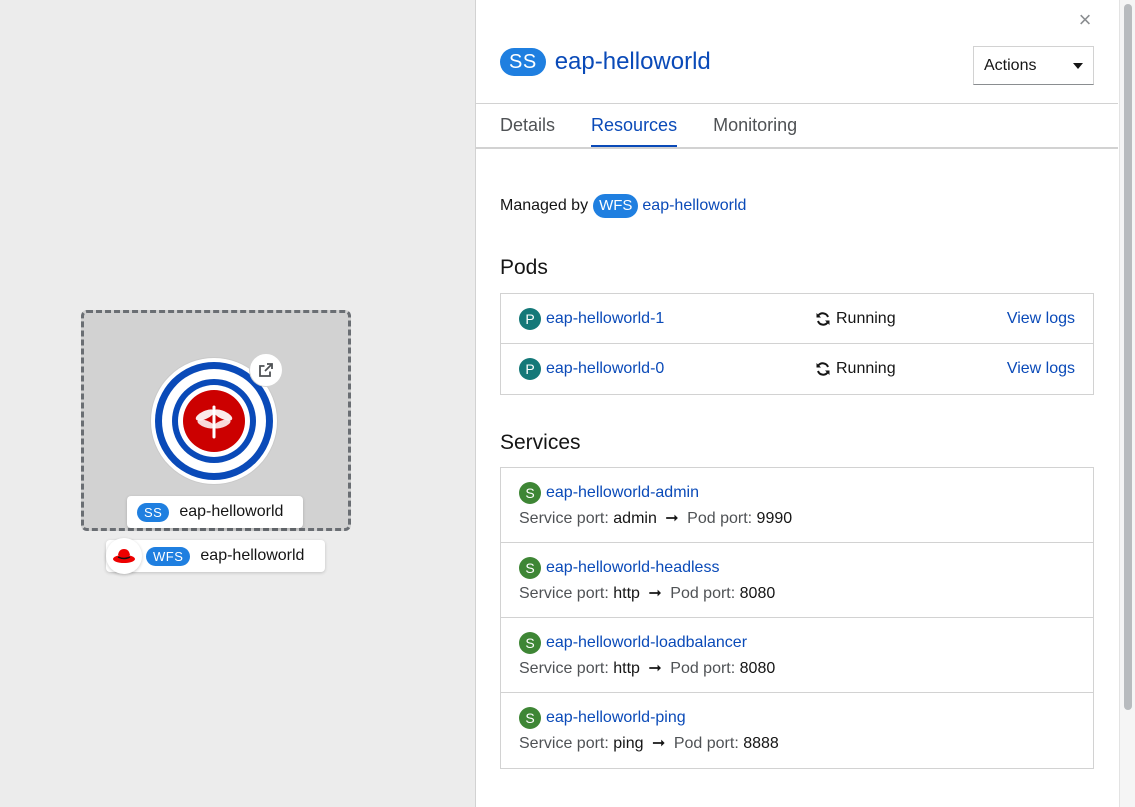  What do you see at coordinates (616, 718) in the screenshot?
I see `service-link: eap-helloworld-ping` at bounding box center [616, 718].